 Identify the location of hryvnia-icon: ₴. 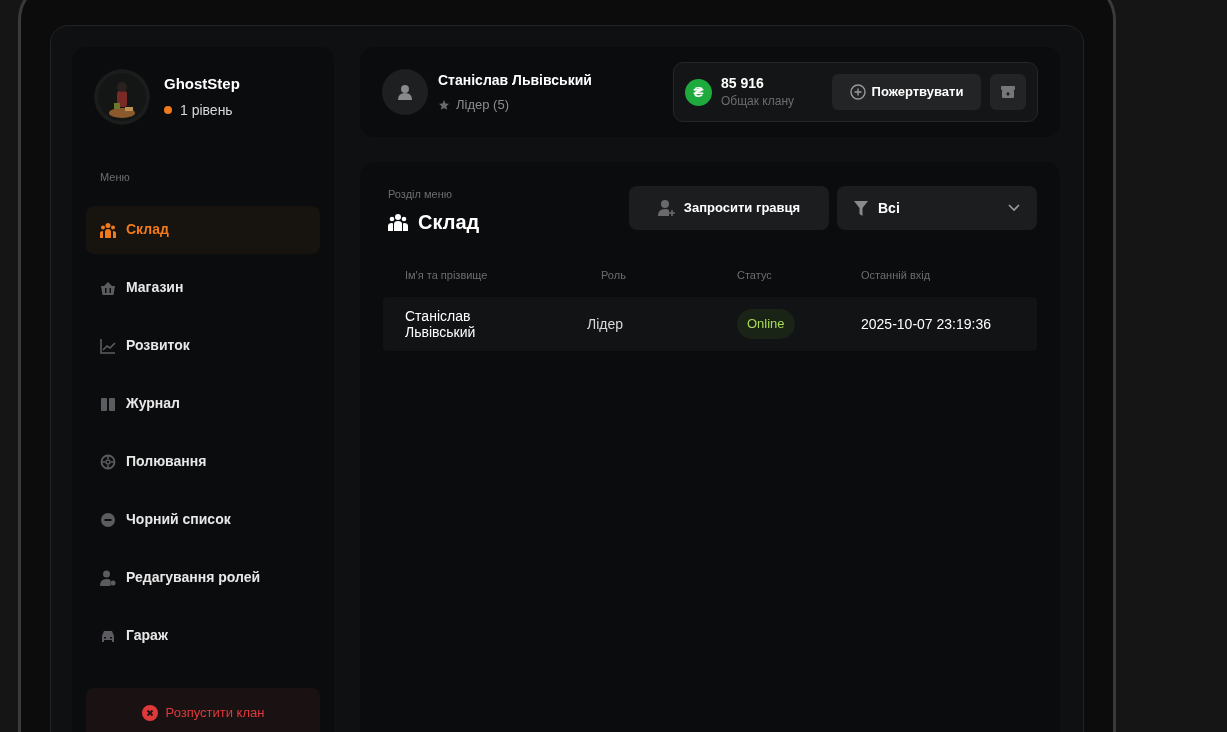
(698, 92).